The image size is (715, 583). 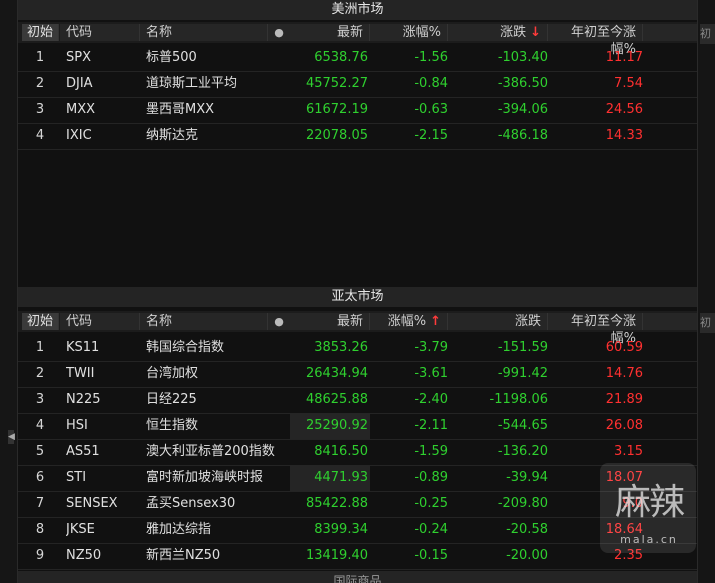 I want to click on row-index: 7, so click(x=40, y=503).